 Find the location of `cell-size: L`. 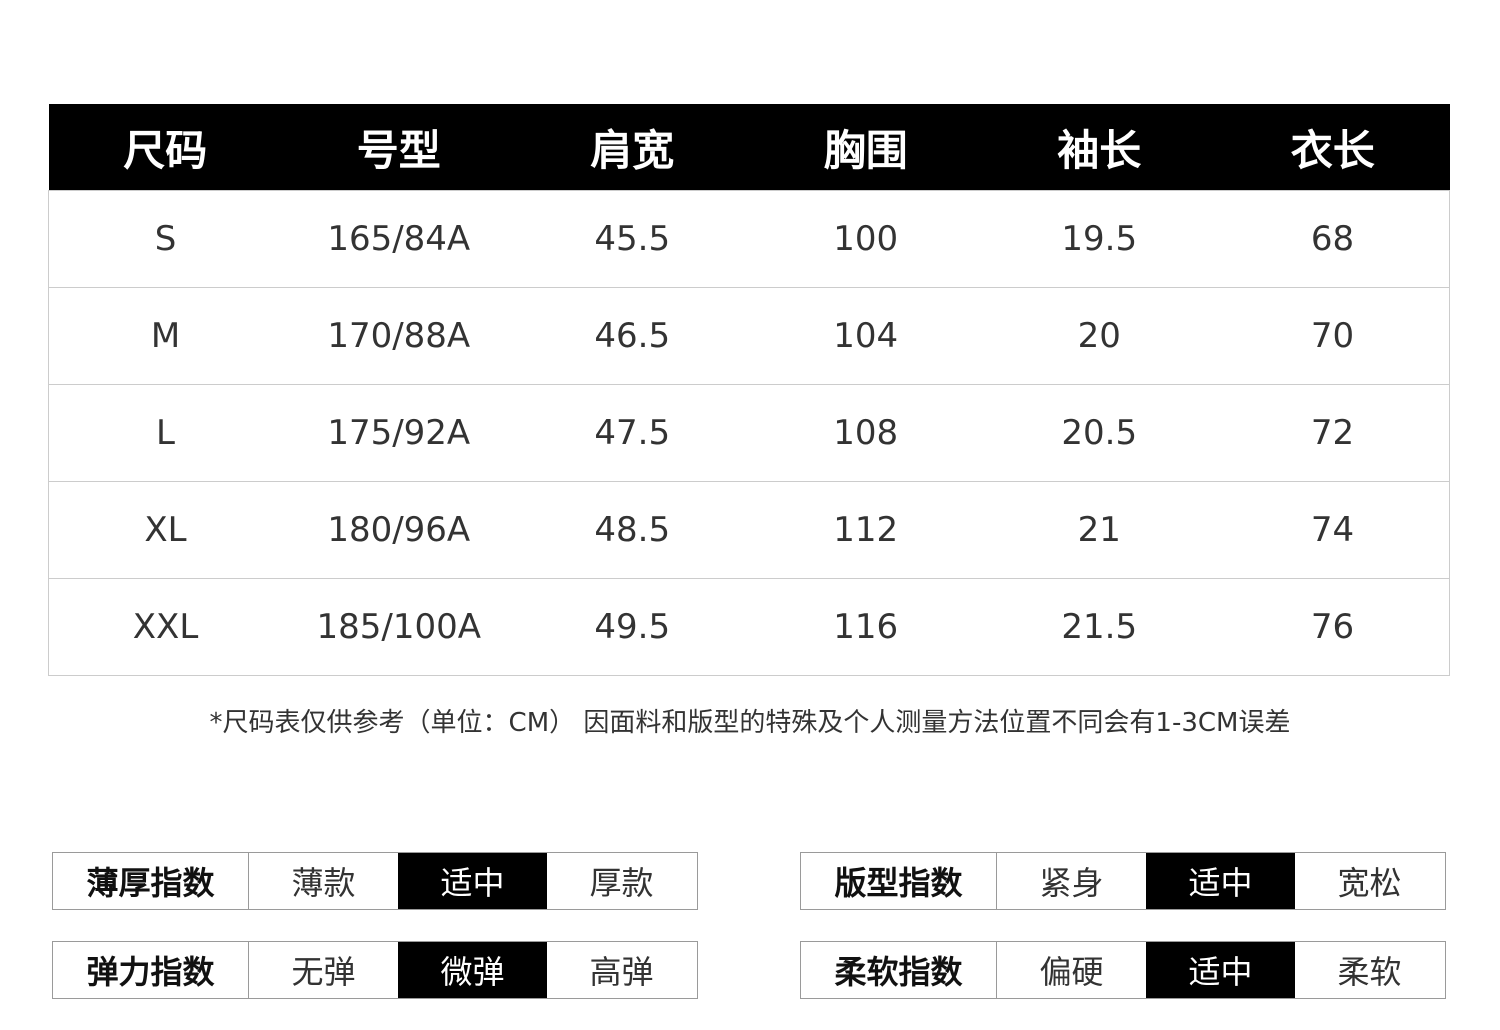

cell-size: L is located at coordinates (165, 433).